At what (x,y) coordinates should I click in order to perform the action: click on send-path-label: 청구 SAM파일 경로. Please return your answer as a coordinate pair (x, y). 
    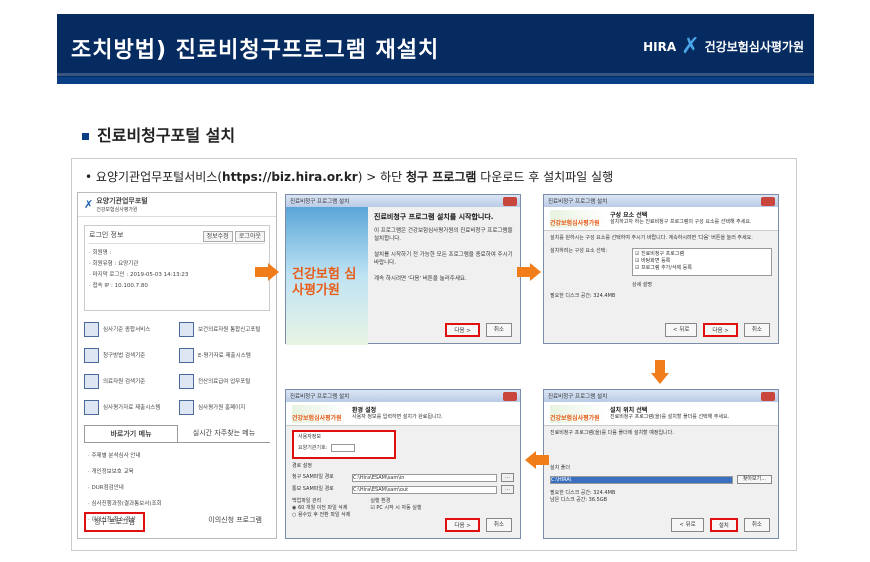
    Looking at the image, I should click on (313, 477).